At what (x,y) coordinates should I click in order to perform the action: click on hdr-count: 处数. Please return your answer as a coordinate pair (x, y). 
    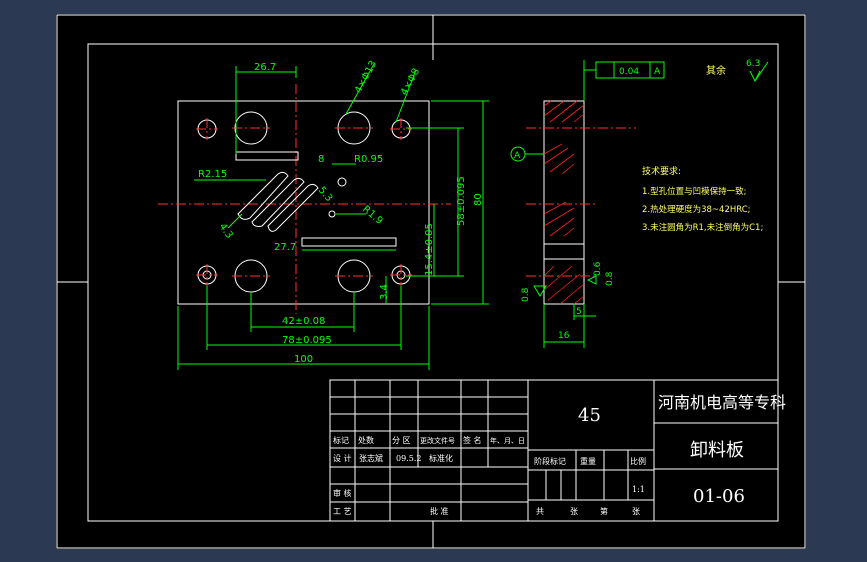
    Looking at the image, I should click on (366, 440).